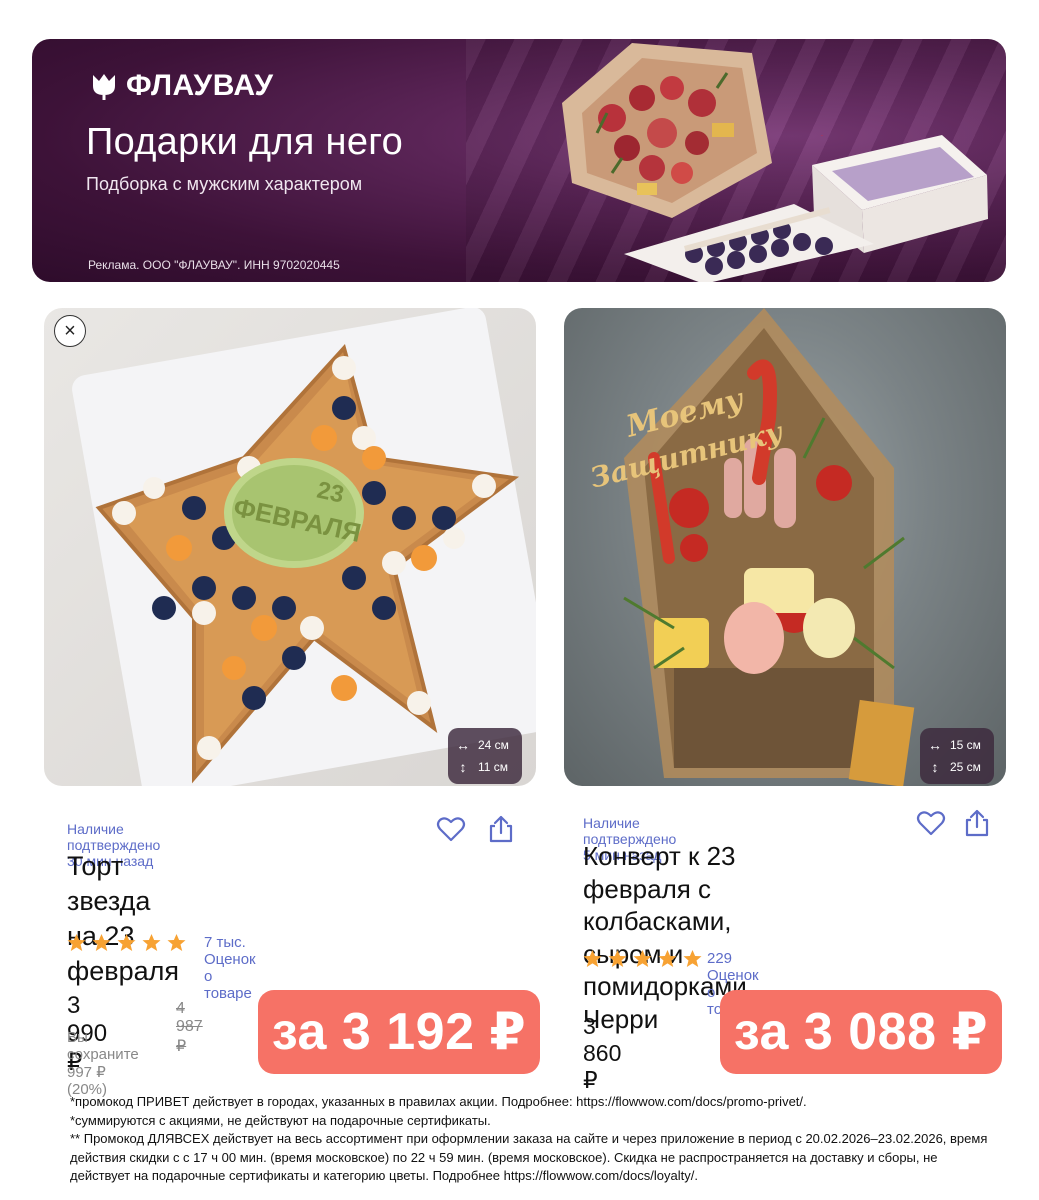  Describe the element at coordinates (965, 745) in the screenshot. I see `width-dimension: 15 см` at that location.